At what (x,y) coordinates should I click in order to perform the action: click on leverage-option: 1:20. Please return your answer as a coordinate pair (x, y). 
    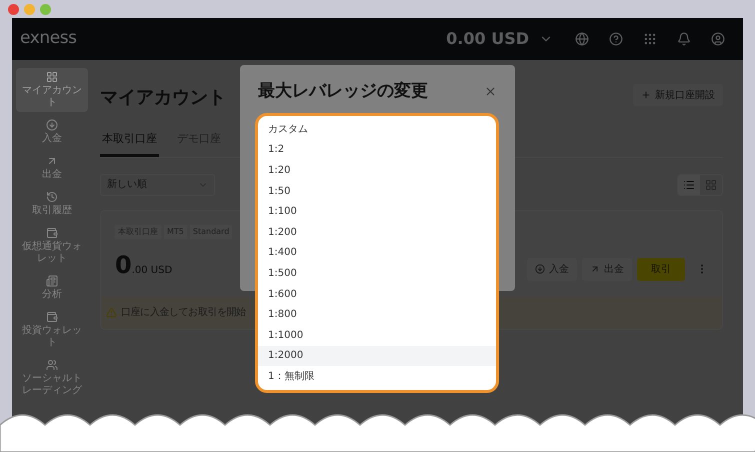
    Looking at the image, I should click on (377, 170).